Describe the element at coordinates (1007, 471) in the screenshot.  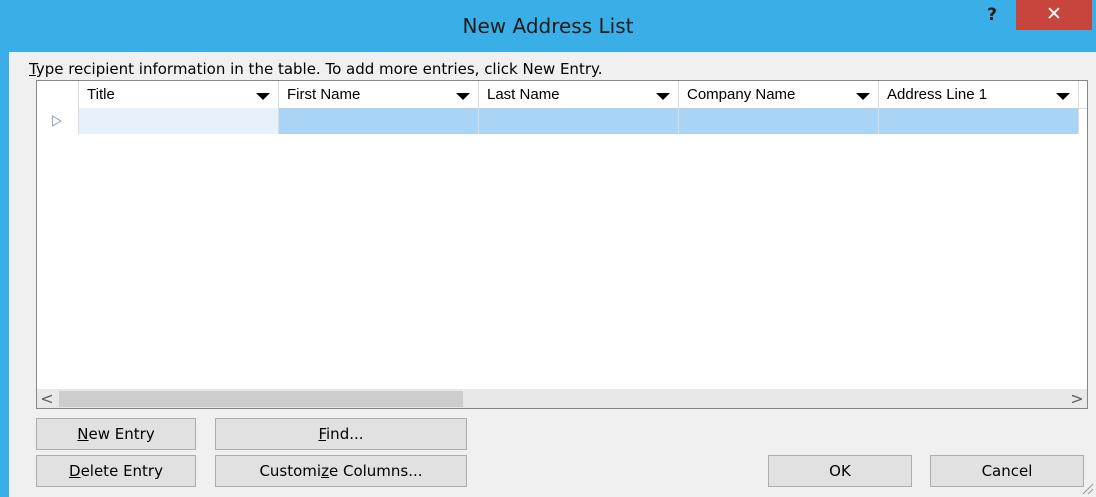
I see `cancel-button: Cancel` at that location.